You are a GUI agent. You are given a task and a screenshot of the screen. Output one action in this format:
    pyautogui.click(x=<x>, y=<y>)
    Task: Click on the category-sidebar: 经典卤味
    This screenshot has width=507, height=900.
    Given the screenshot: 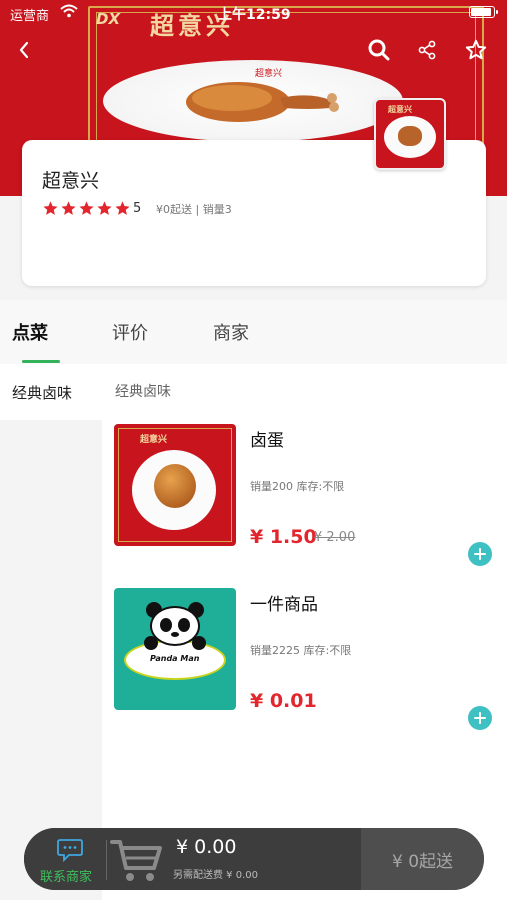 What is the action you would take?
    pyautogui.click(x=51, y=632)
    